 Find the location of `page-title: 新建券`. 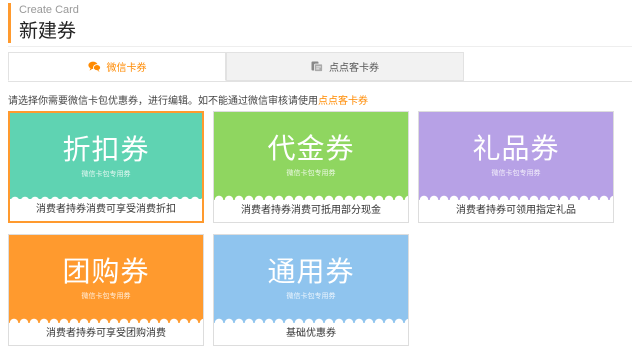

page-title: 新建券 is located at coordinates (48, 31).